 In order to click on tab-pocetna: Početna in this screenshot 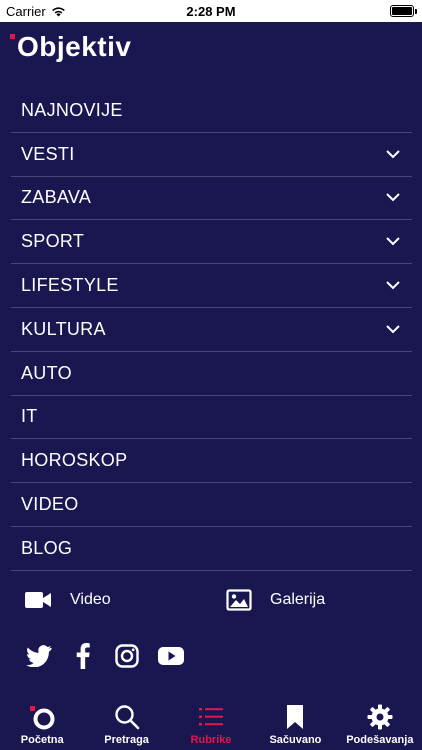, I will do `click(42, 724)`.